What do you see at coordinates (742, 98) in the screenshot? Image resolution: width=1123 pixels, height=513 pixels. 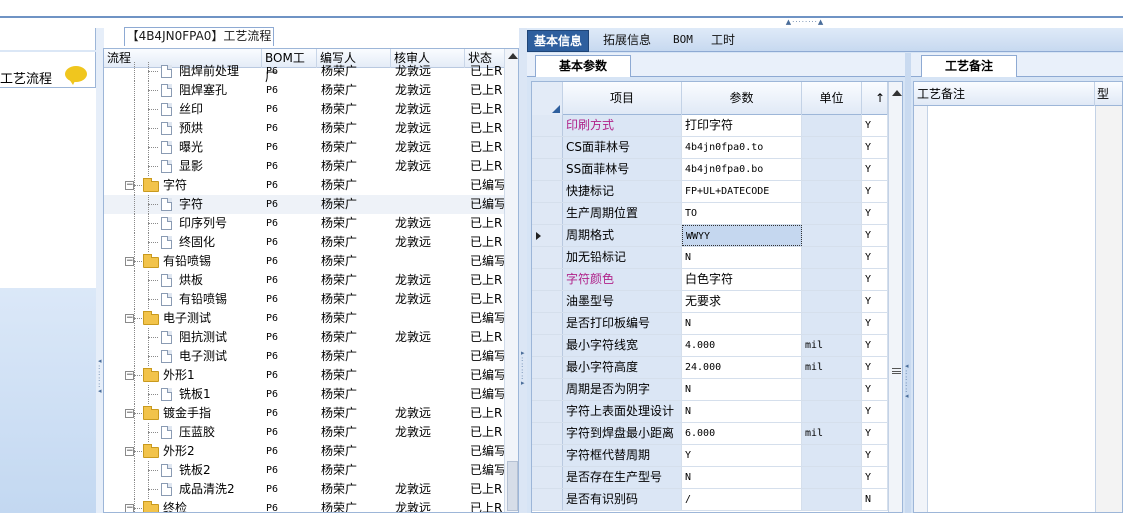 I see `col-value: 参数` at bounding box center [742, 98].